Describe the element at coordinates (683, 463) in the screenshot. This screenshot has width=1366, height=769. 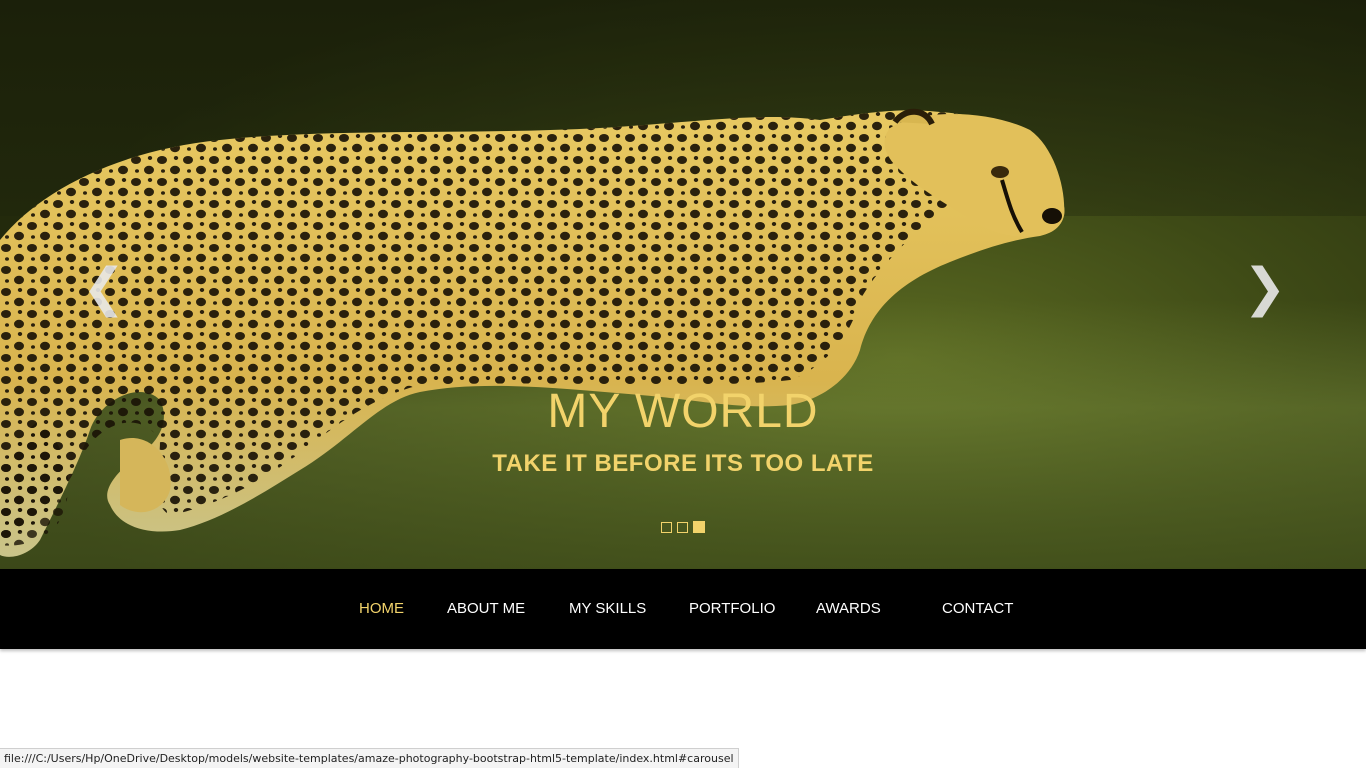
I see `carousel-subtitle: TAKE IT BEFORE ITS TOO LATE` at that location.